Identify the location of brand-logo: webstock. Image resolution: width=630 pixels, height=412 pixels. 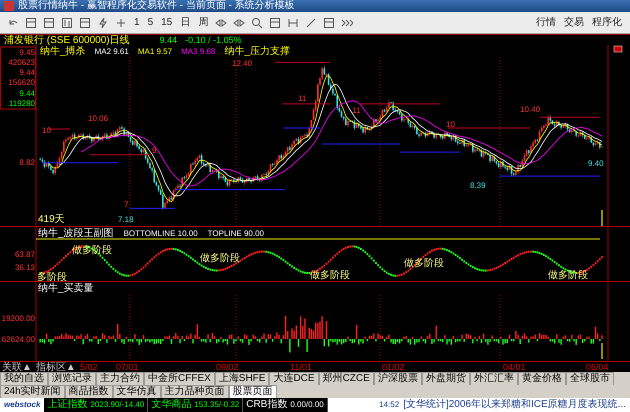
(22, 405).